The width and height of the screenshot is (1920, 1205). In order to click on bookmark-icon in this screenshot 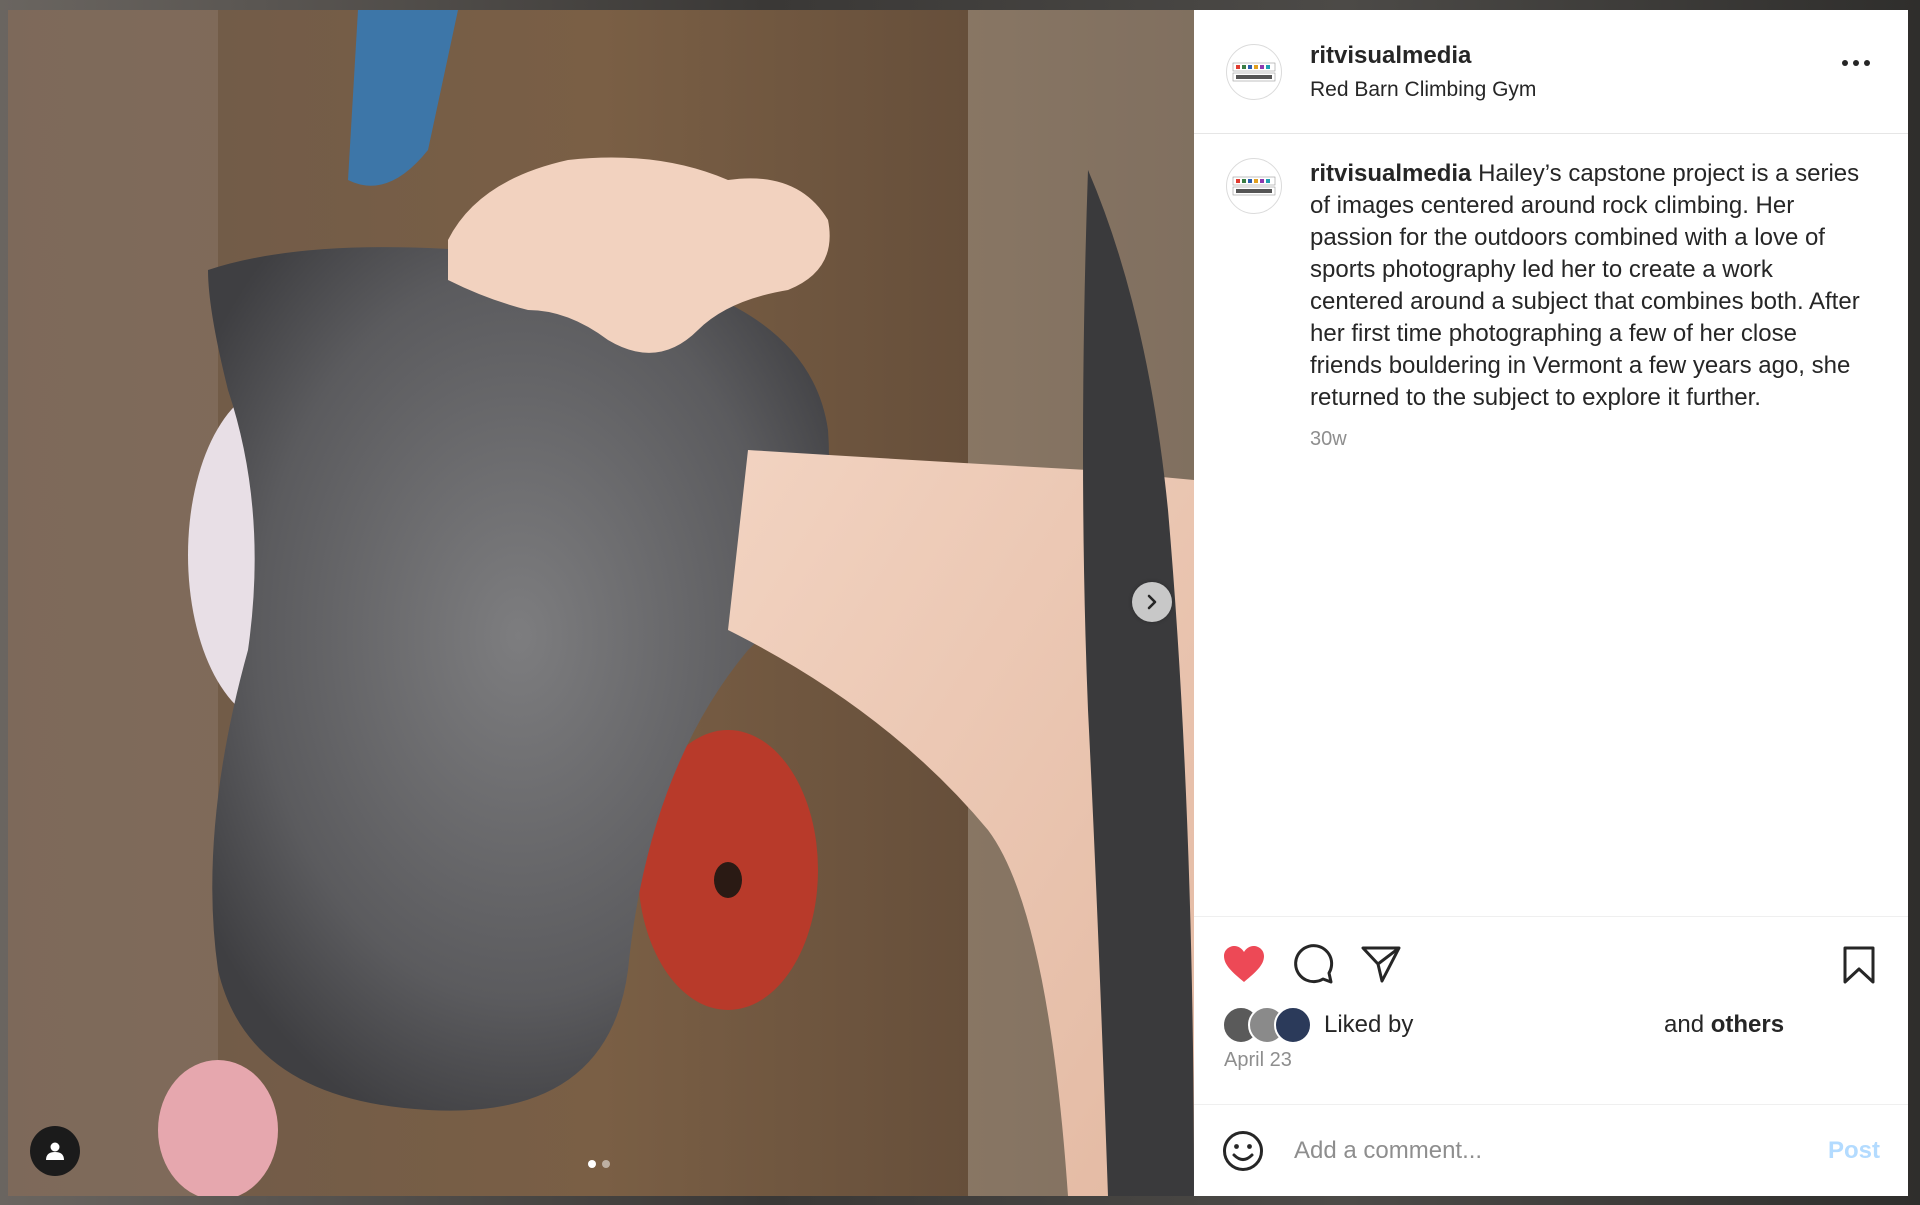, I will do `click(1859, 965)`.